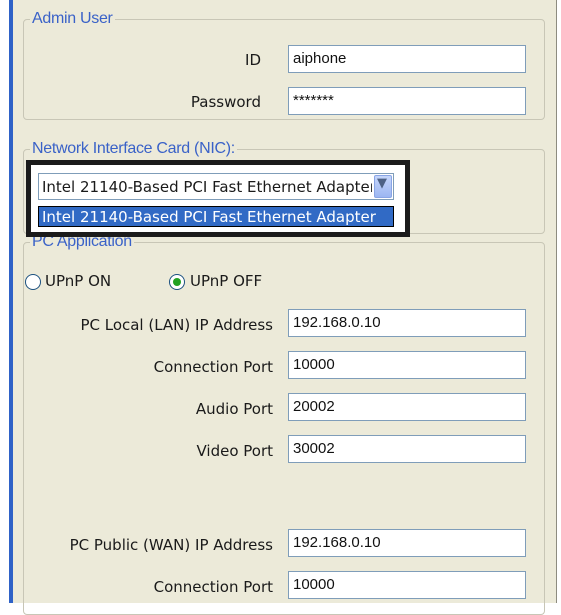 The width and height of the screenshot is (561, 615). I want to click on password-input: *******, so click(407, 101).